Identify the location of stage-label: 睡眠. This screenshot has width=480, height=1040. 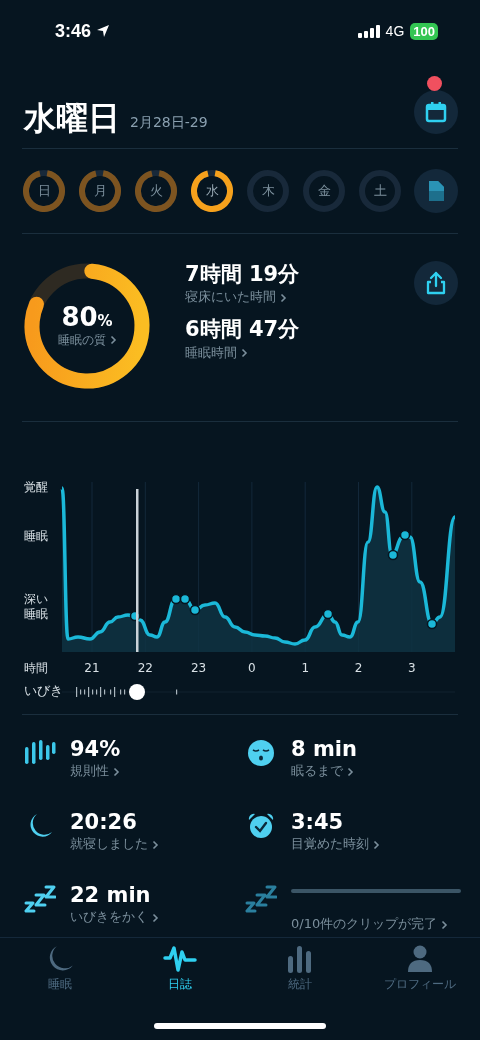
(36, 536).